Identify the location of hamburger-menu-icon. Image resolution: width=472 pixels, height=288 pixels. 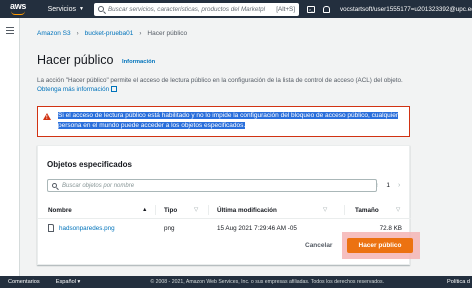
(10, 31).